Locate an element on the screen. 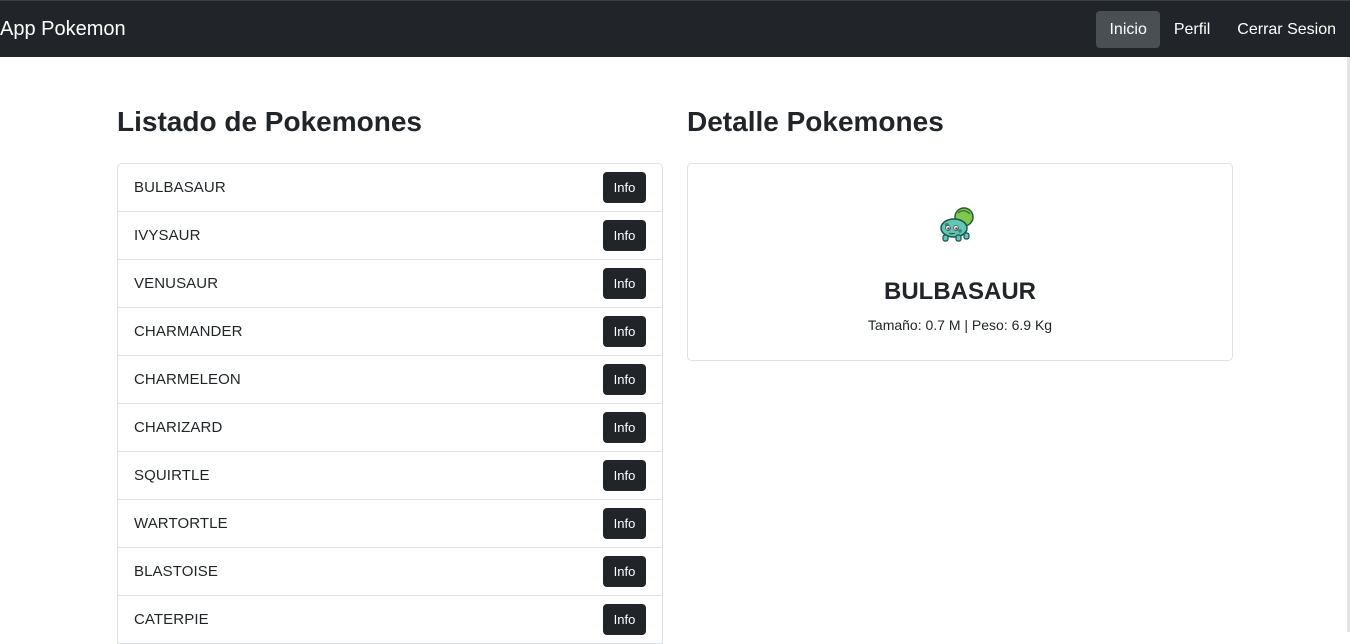  navbar-links: Inicio Perfil Cerrar Sesion is located at coordinates (1222, 29).